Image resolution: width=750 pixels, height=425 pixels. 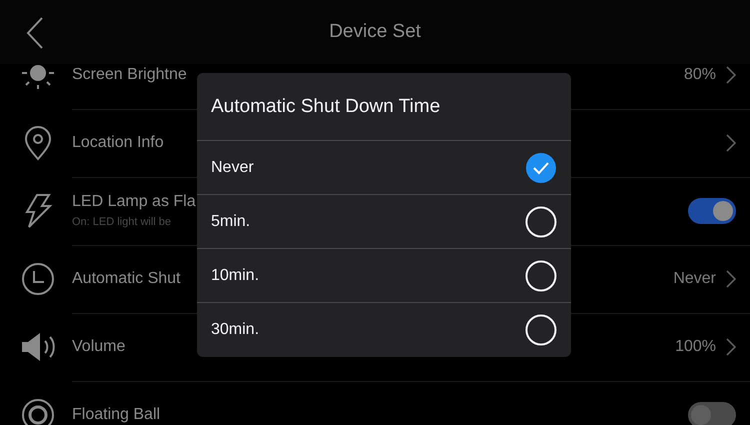 I want to click on setting-description: On: LED light will be, so click(x=122, y=222).